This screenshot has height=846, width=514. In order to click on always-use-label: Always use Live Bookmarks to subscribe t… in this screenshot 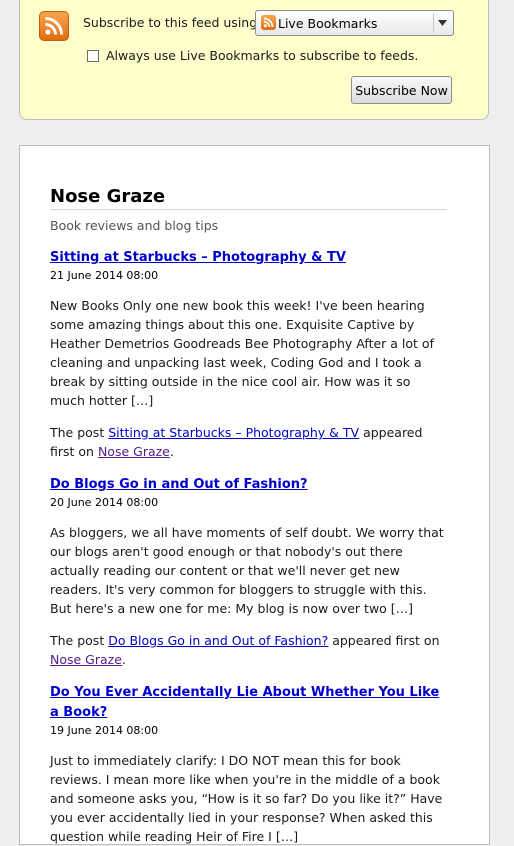, I will do `click(262, 55)`.